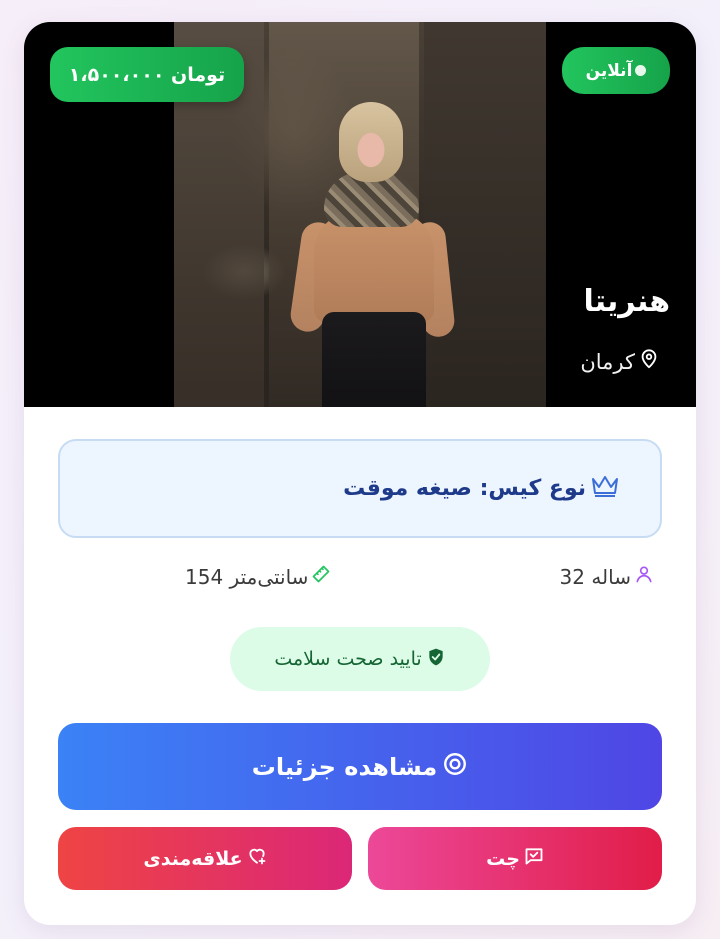  I want to click on online-status-badge: آنلاین, so click(616, 70).